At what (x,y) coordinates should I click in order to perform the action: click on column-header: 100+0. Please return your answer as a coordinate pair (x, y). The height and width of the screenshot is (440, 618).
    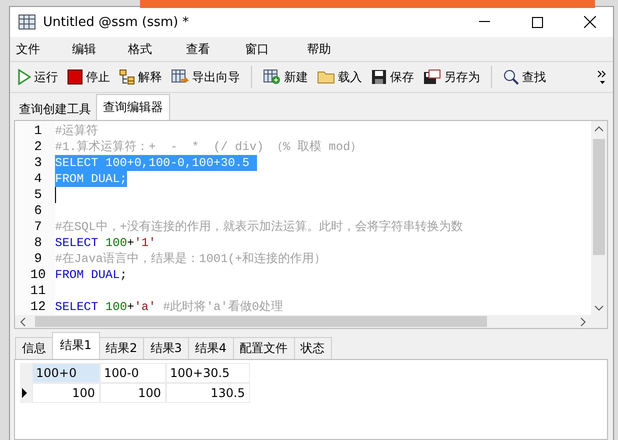
    Looking at the image, I should click on (66, 373).